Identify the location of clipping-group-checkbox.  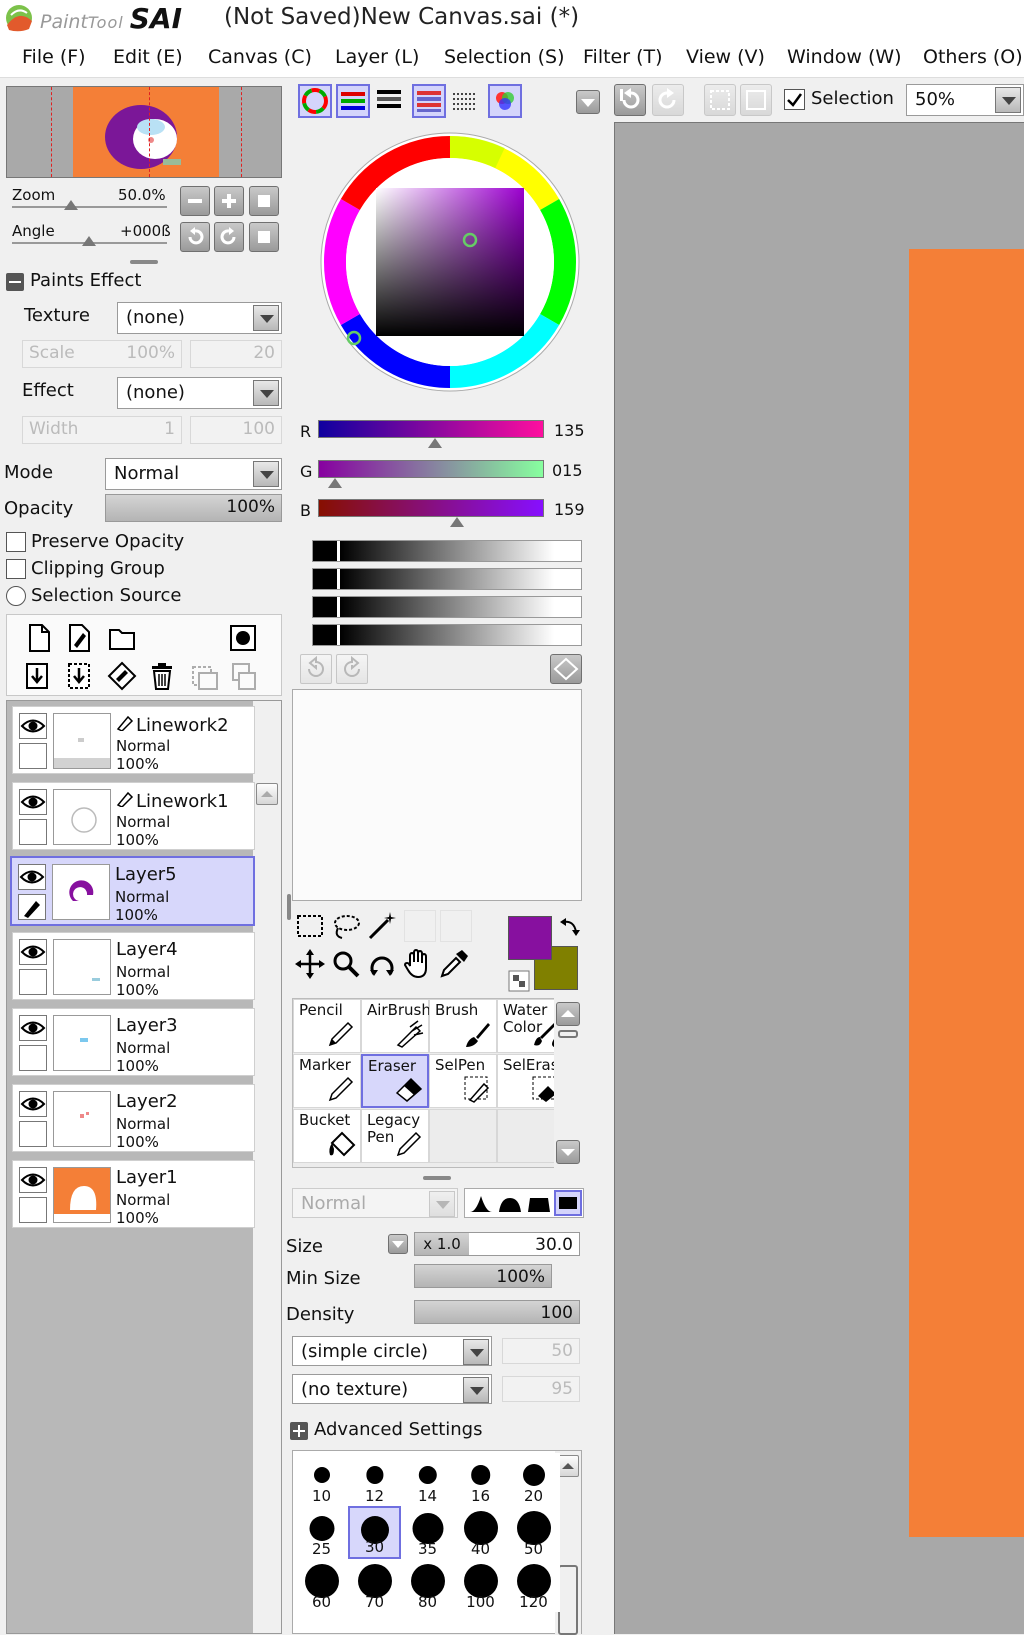
(16, 569).